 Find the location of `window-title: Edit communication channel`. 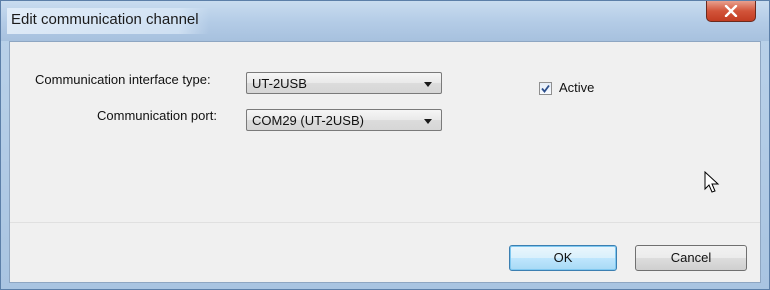

window-title: Edit communication channel is located at coordinates (108, 21).